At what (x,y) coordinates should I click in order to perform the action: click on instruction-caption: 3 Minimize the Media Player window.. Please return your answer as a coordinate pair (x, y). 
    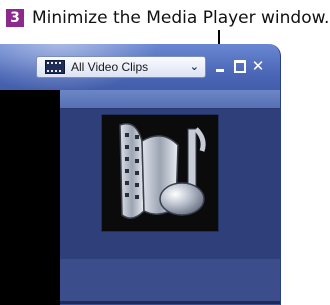
    Looking at the image, I should click on (167, 18).